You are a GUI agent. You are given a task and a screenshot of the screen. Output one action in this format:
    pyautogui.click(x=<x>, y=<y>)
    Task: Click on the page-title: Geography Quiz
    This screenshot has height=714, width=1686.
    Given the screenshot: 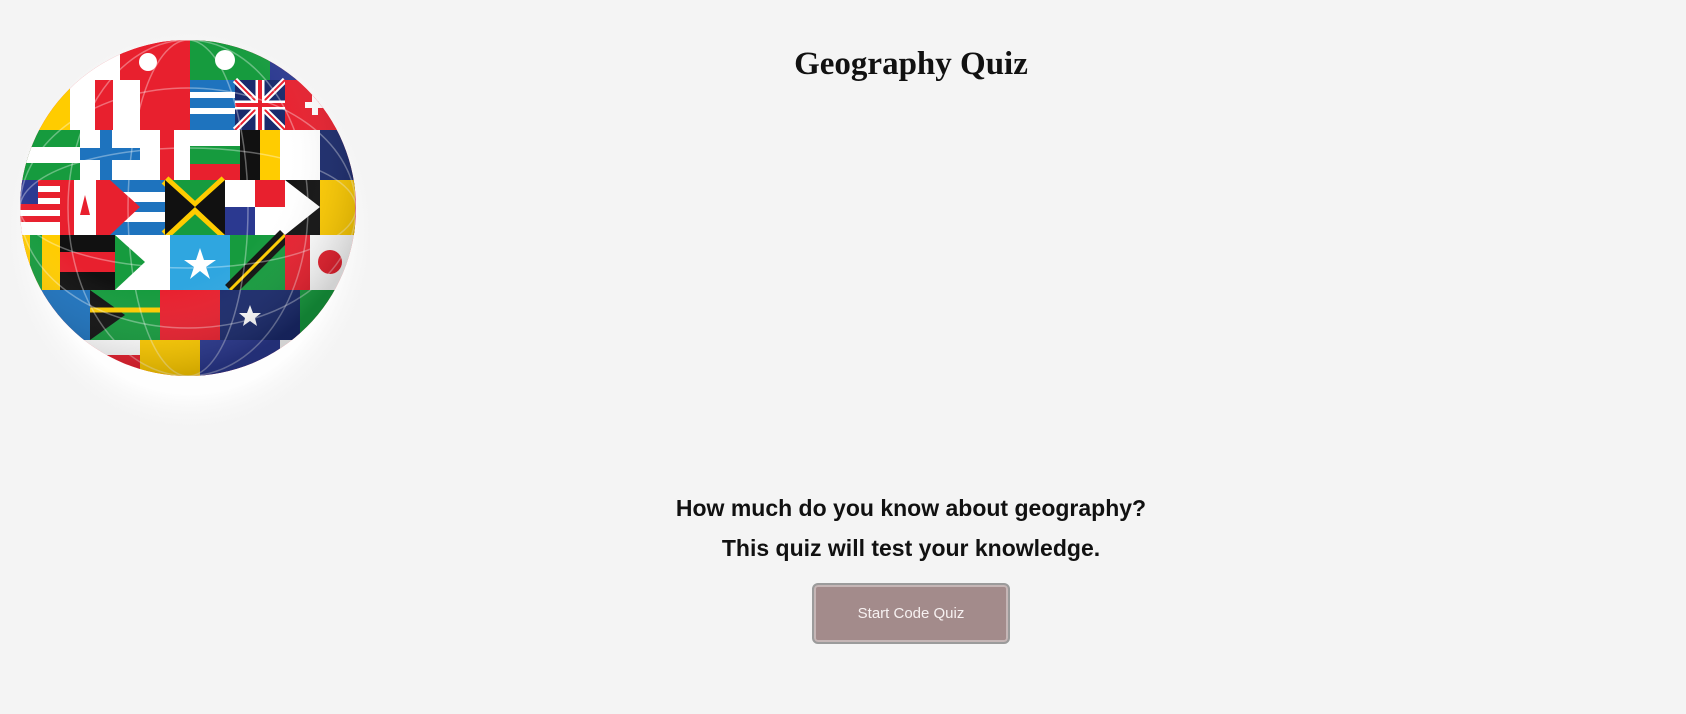 What is the action you would take?
    pyautogui.click(x=911, y=64)
    